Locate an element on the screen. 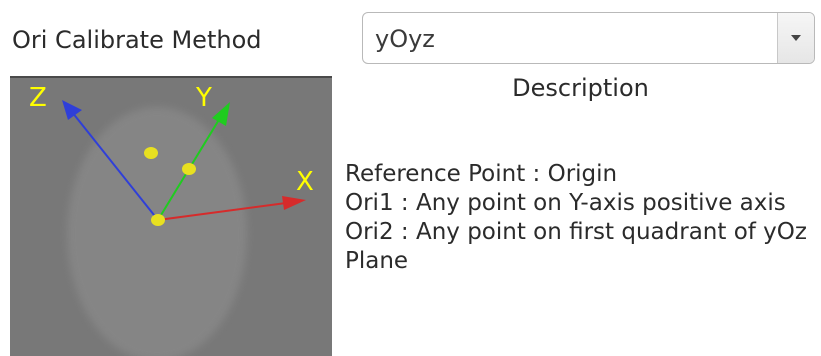 The image size is (821, 356). description-title: Description is located at coordinates (580, 88).